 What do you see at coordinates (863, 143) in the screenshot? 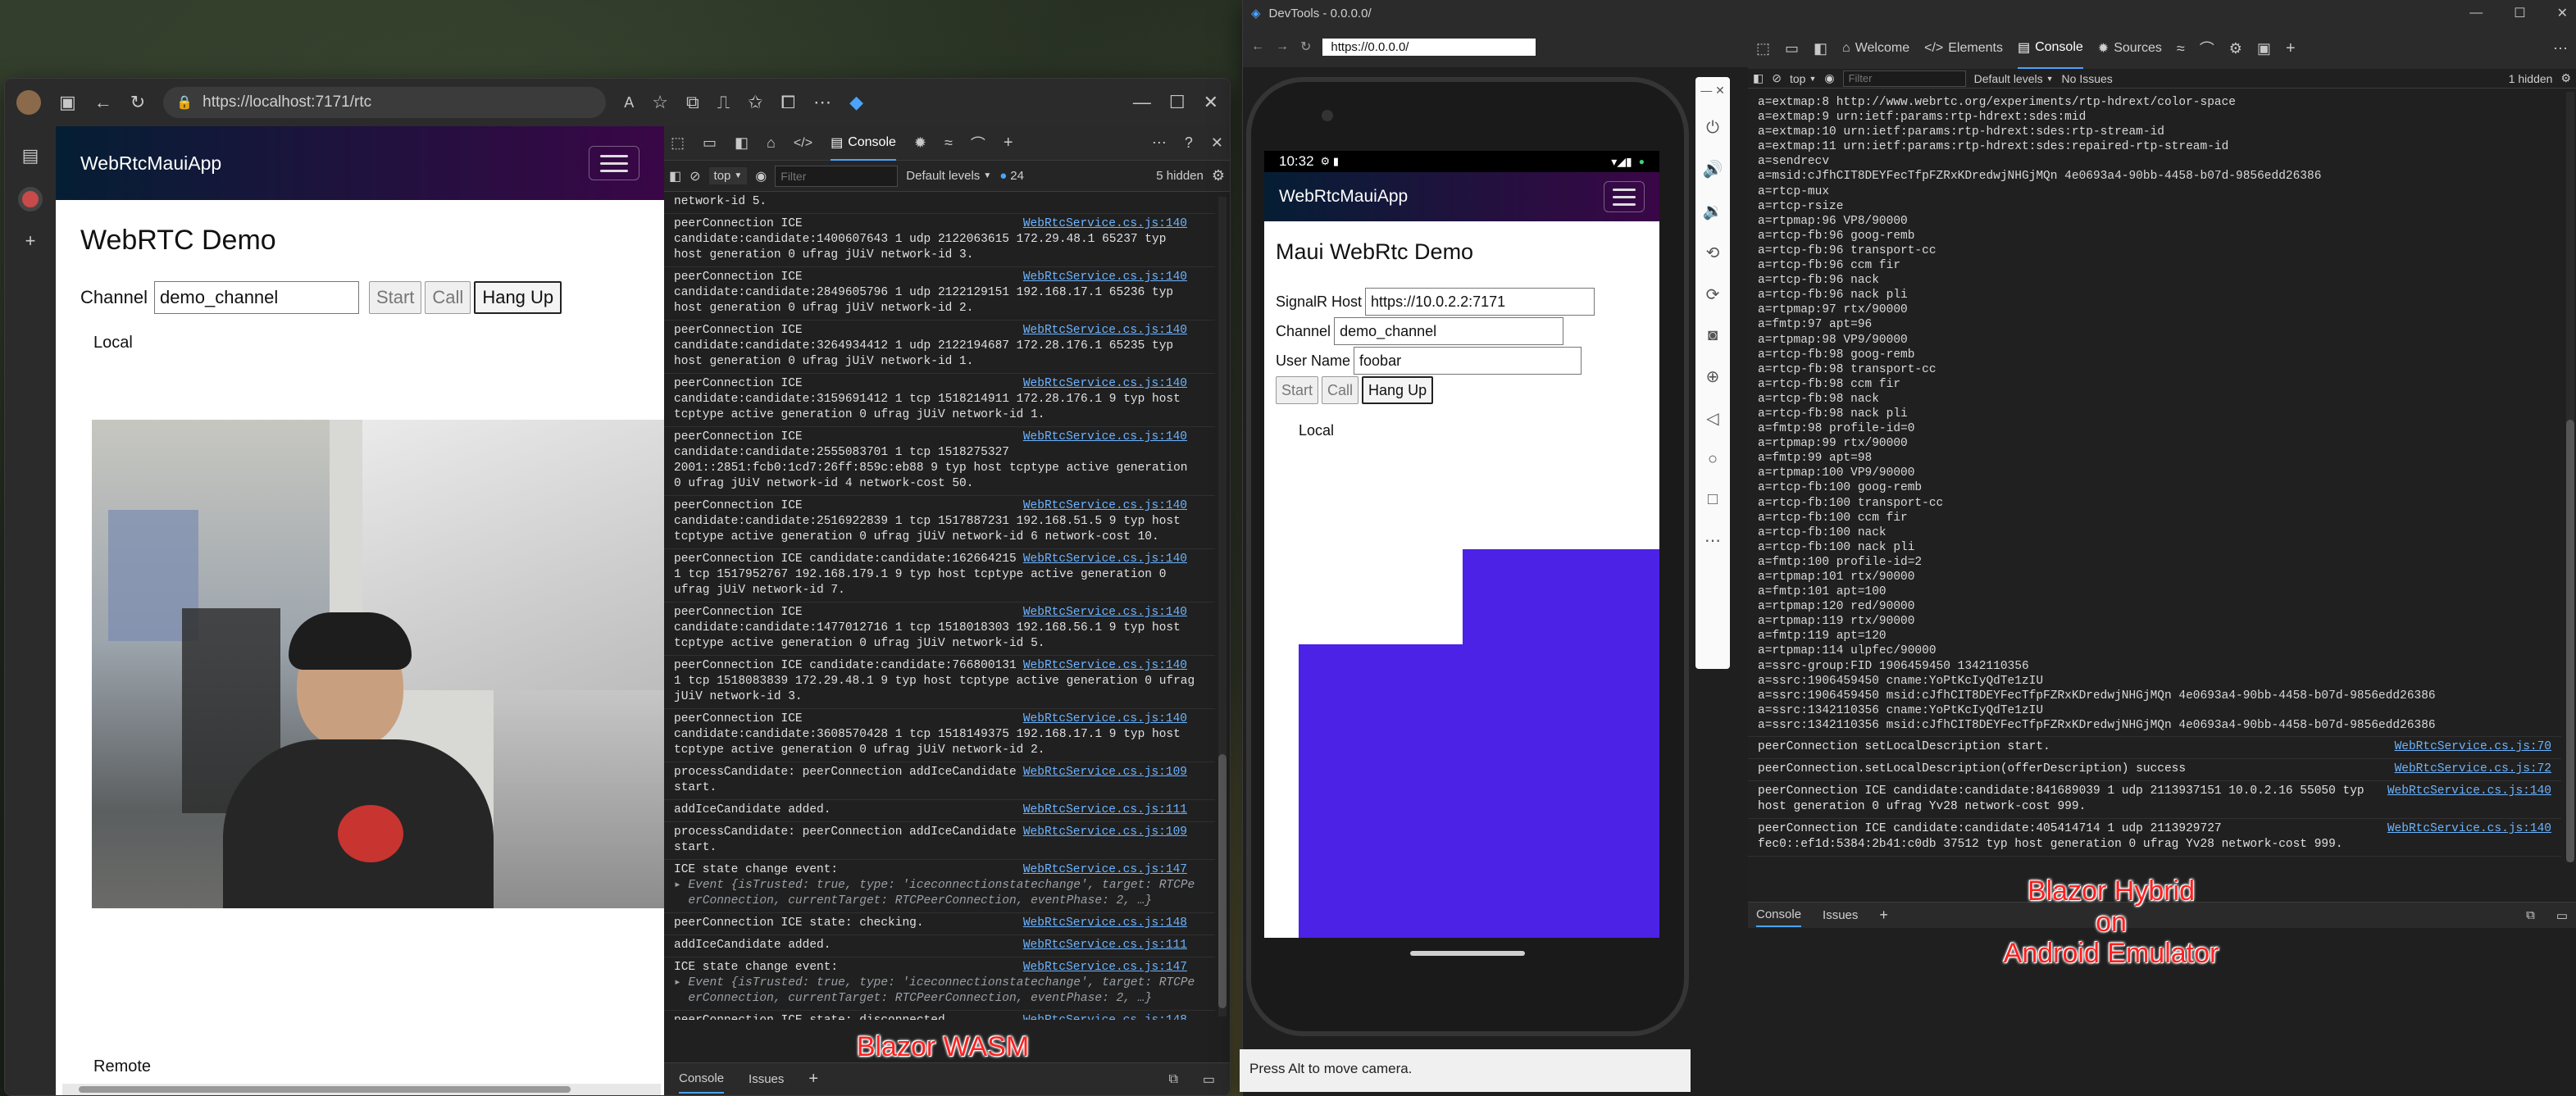
I see `tab-console: ▤ Console` at bounding box center [863, 143].